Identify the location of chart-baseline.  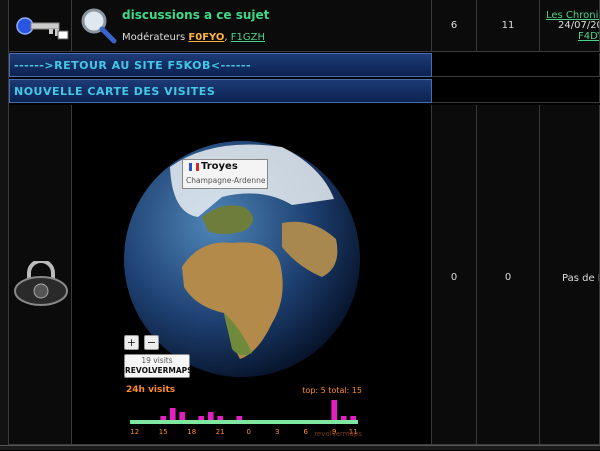
(244, 422).